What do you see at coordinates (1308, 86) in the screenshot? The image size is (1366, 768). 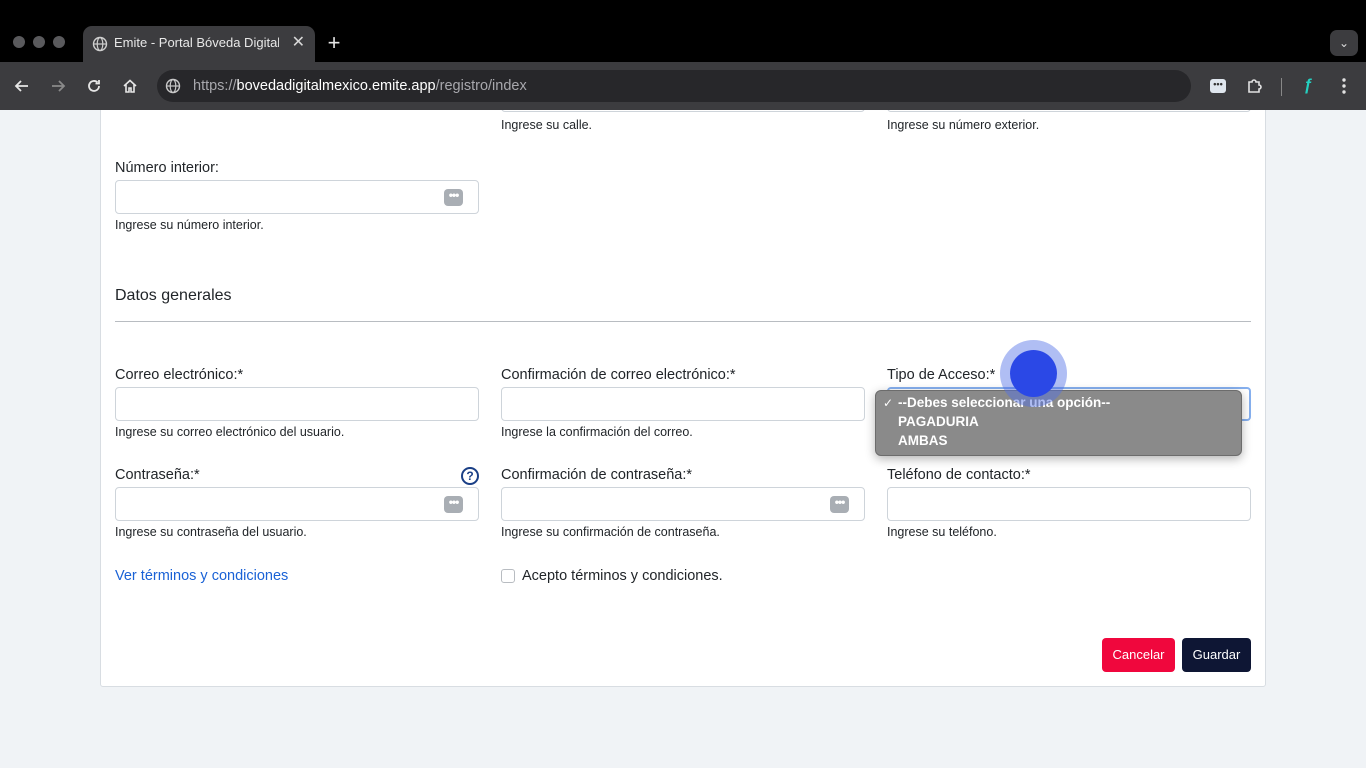 I see `extension-icon: ƒ` at bounding box center [1308, 86].